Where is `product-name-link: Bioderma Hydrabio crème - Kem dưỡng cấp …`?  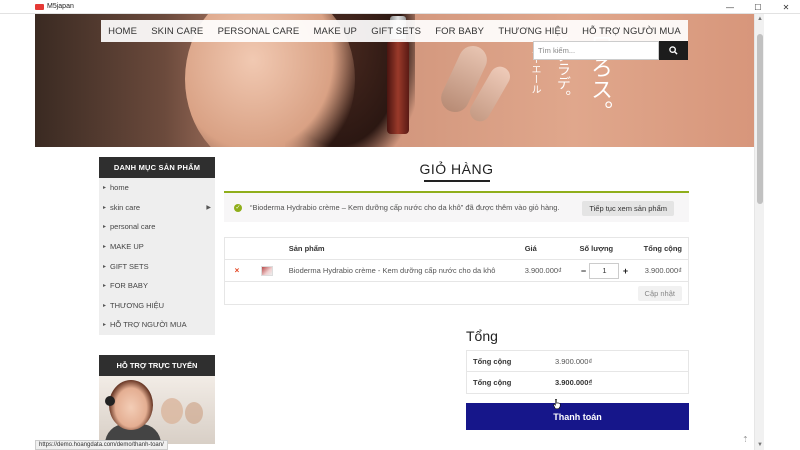
product-name-link: Bioderma Hydrabio crème - Kem dưỡng cấp … is located at coordinates (405, 270).